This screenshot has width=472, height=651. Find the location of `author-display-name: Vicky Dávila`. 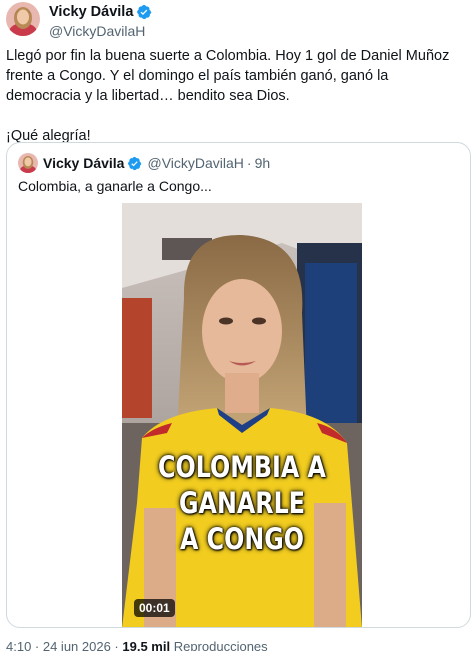

author-display-name: Vicky Dávila is located at coordinates (91, 12).